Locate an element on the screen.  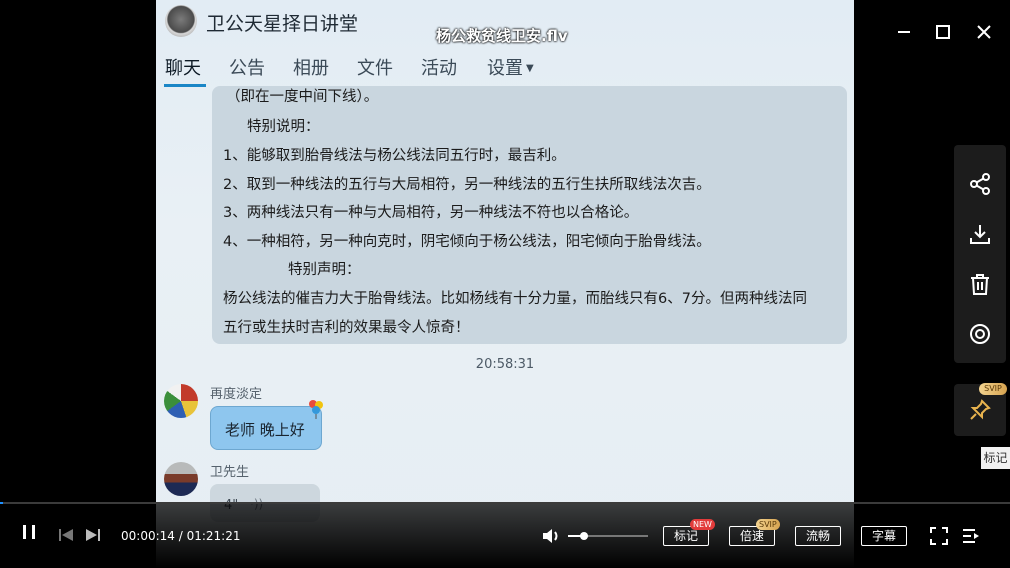
watch-icon is located at coordinates (980, 334).